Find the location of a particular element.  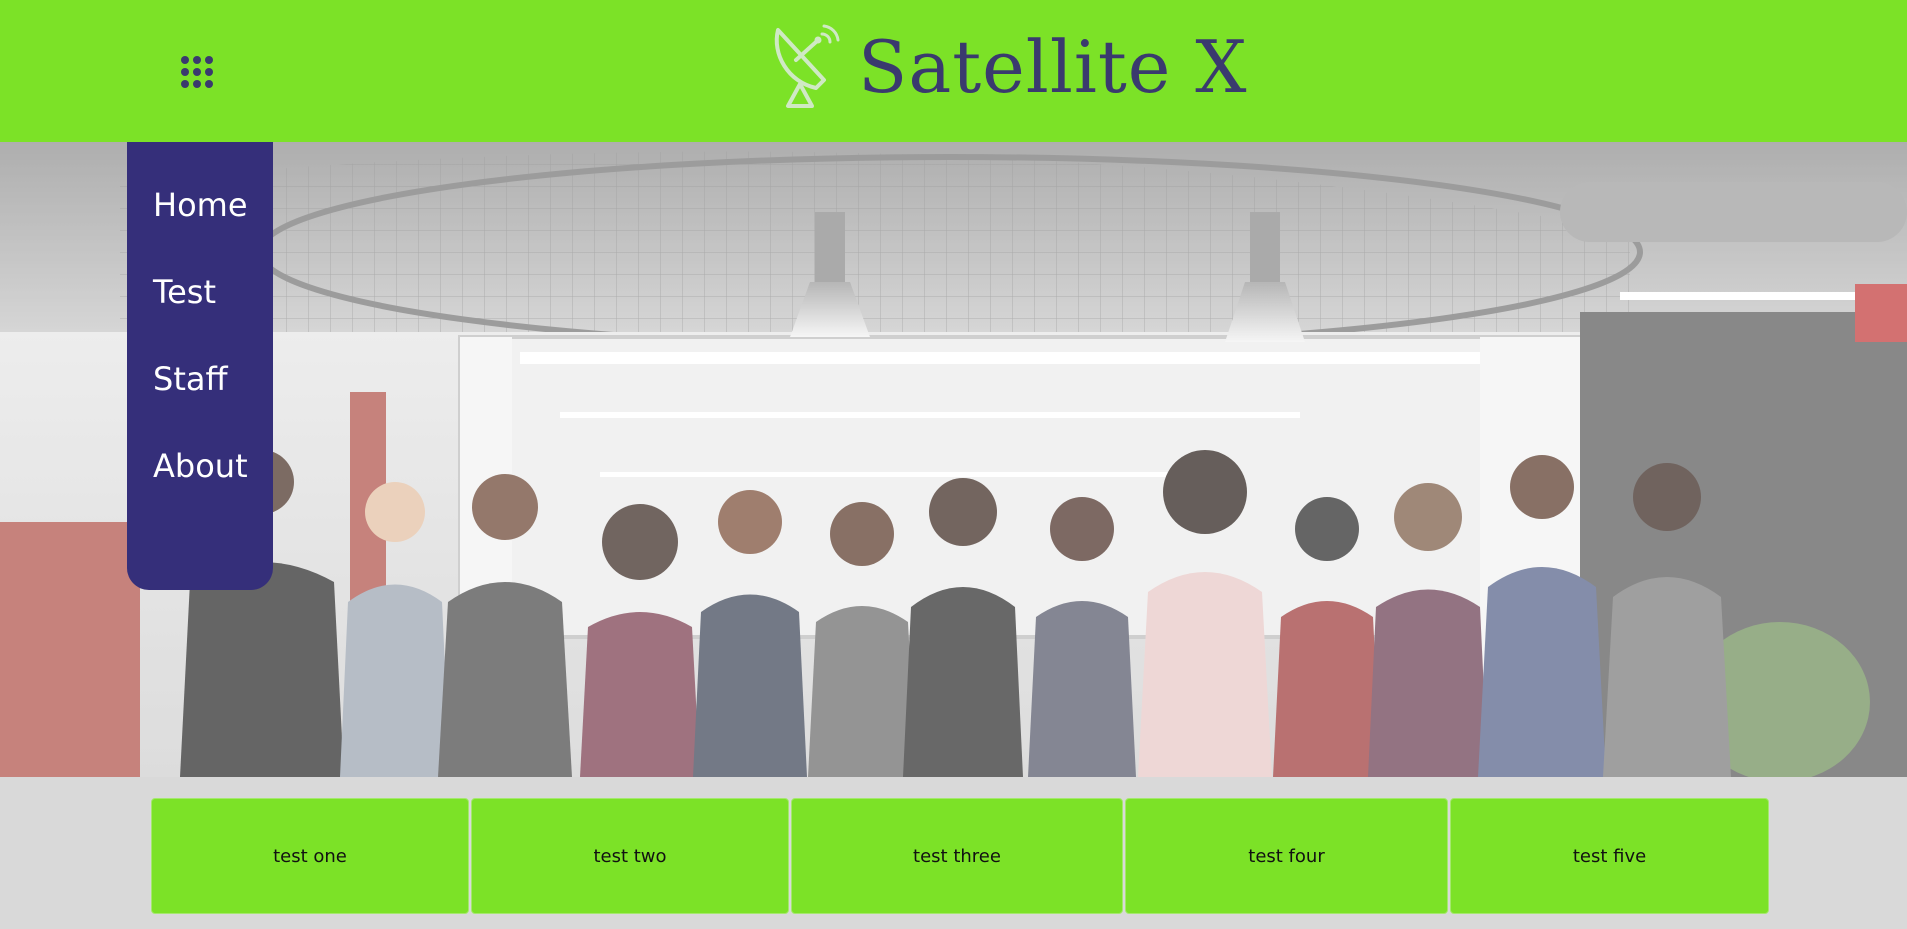

side-nav: Home Test Staff About is located at coordinates (200, 366).